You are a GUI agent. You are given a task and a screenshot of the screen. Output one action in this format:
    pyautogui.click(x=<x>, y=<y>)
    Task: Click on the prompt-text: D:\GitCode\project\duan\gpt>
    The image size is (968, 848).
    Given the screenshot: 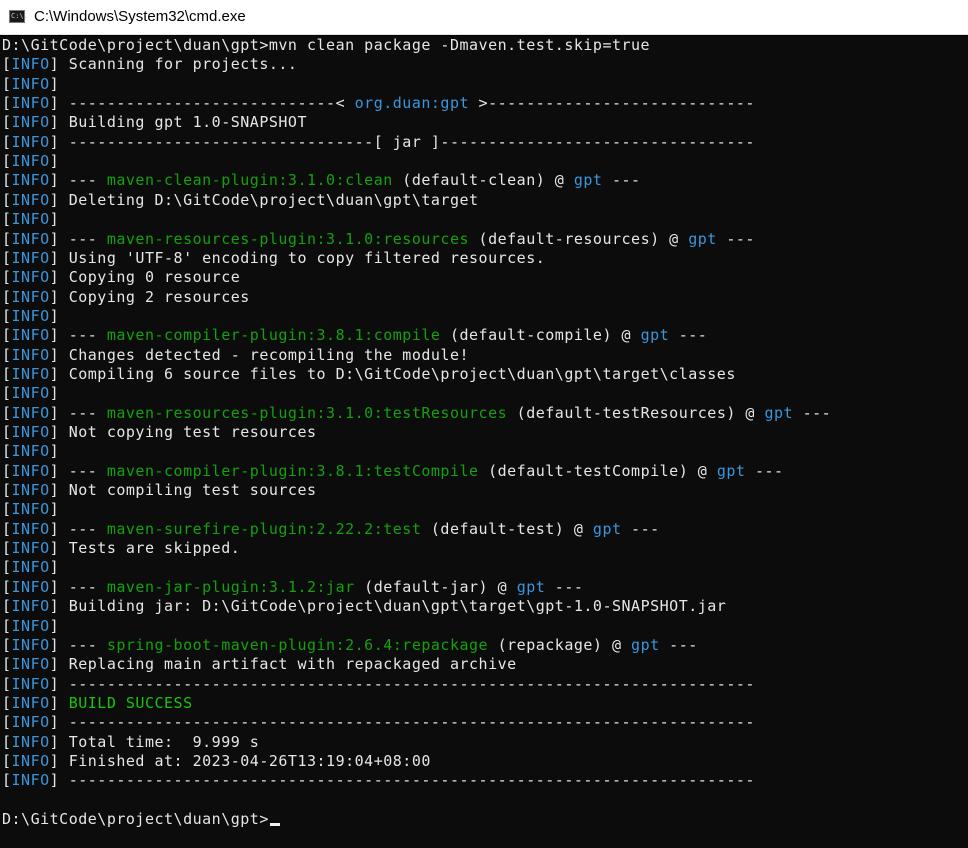 What is the action you would take?
    pyautogui.click(x=135, y=819)
    